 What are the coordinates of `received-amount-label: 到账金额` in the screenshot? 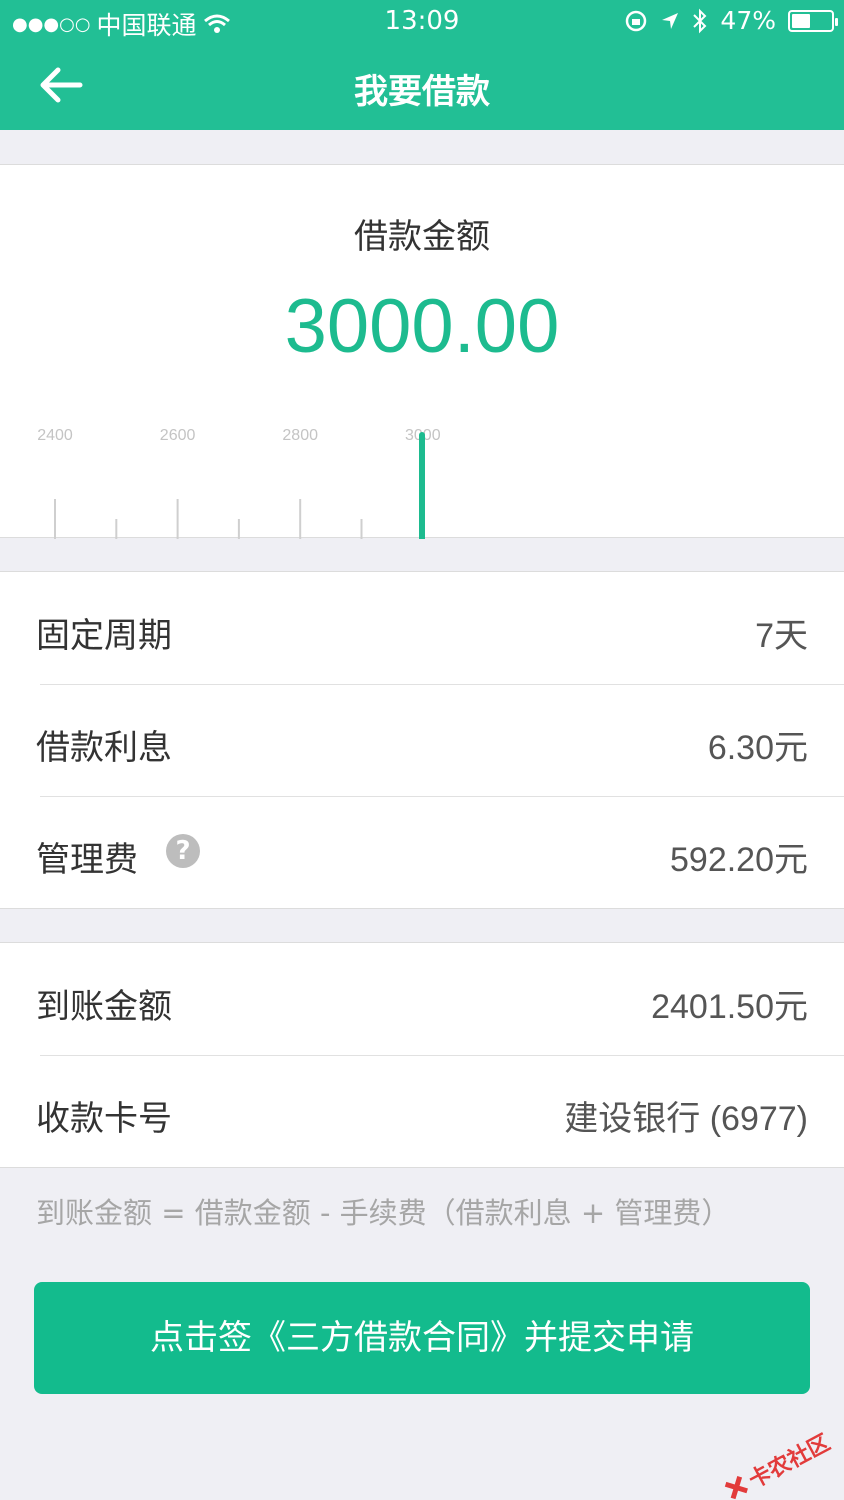 It's located at (104, 1007).